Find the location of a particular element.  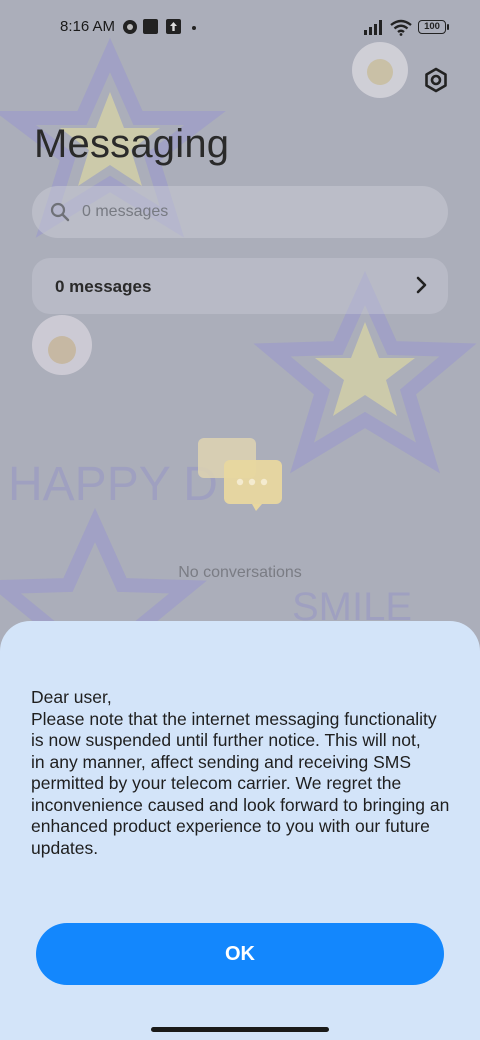

square-notification-icon is located at coordinates (150, 26).